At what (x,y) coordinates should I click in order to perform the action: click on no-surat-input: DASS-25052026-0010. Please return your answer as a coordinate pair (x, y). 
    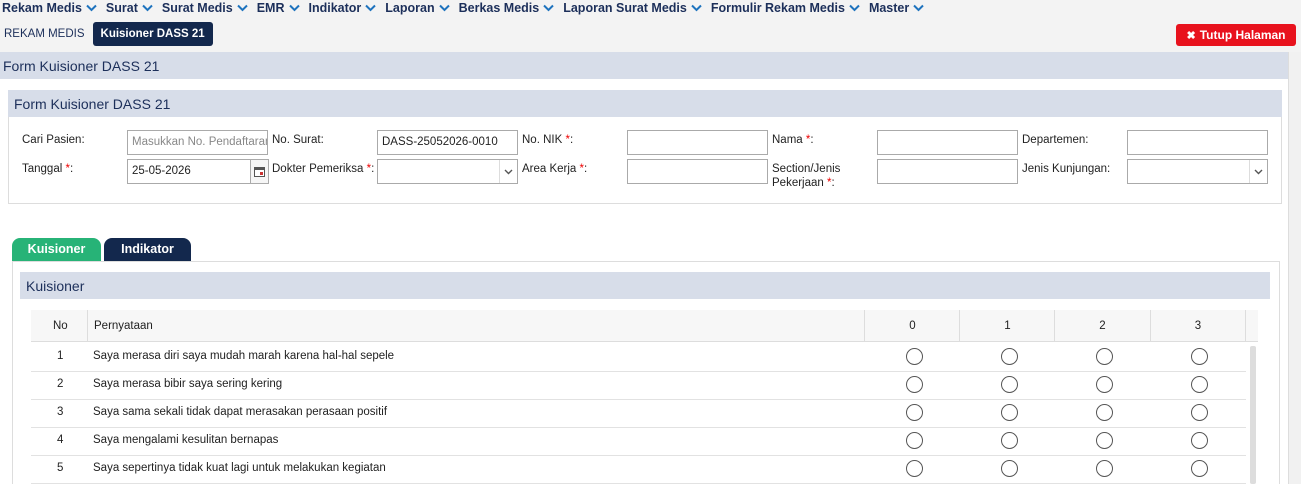
    Looking at the image, I should click on (447, 142).